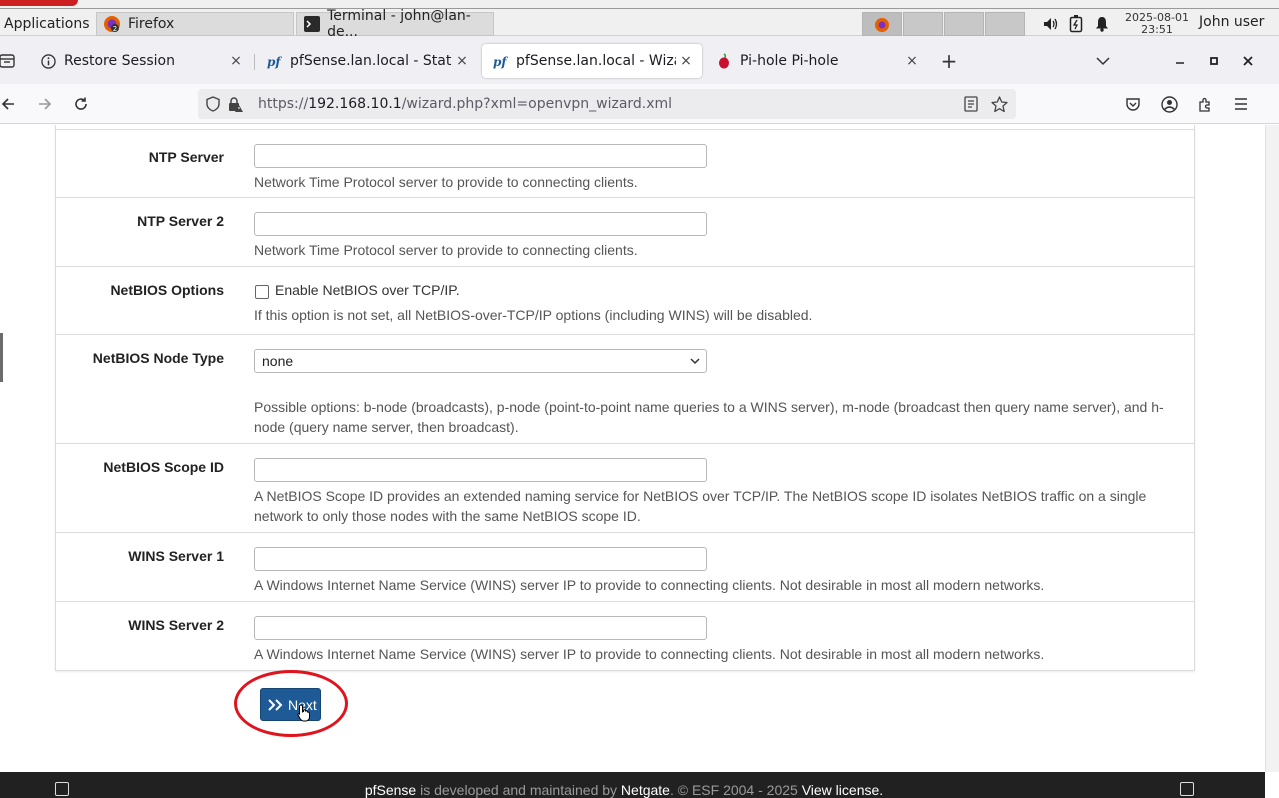 This screenshot has height=798, width=1279. Describe the element at coordinates (1248, 61) in the screenshot. I see `window-close-icon` at that location.